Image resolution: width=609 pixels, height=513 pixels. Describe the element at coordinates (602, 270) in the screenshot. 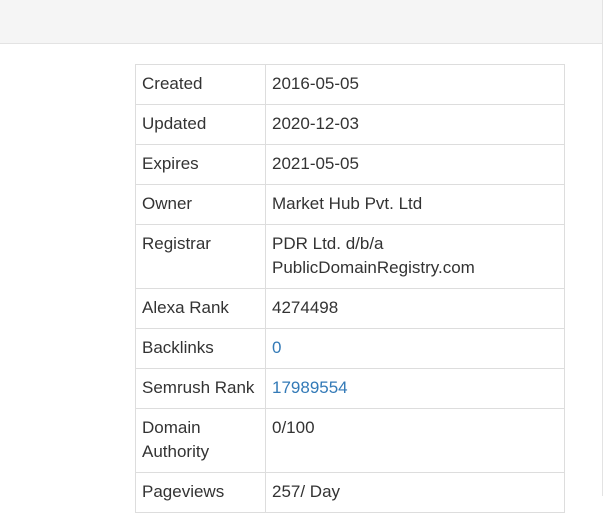

I see `content-right-border` at that location.